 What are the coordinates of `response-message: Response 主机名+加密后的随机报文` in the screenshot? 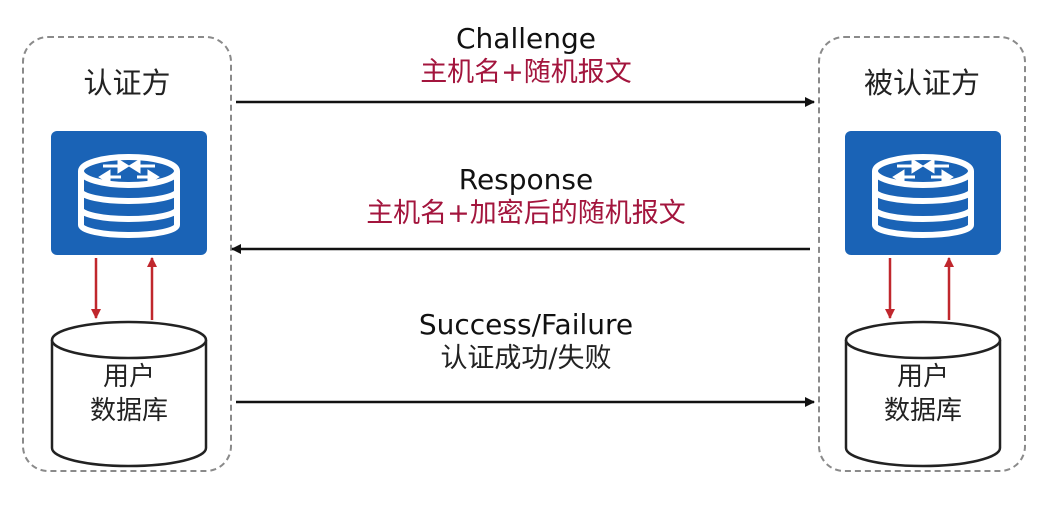 It's located at (526, 197).